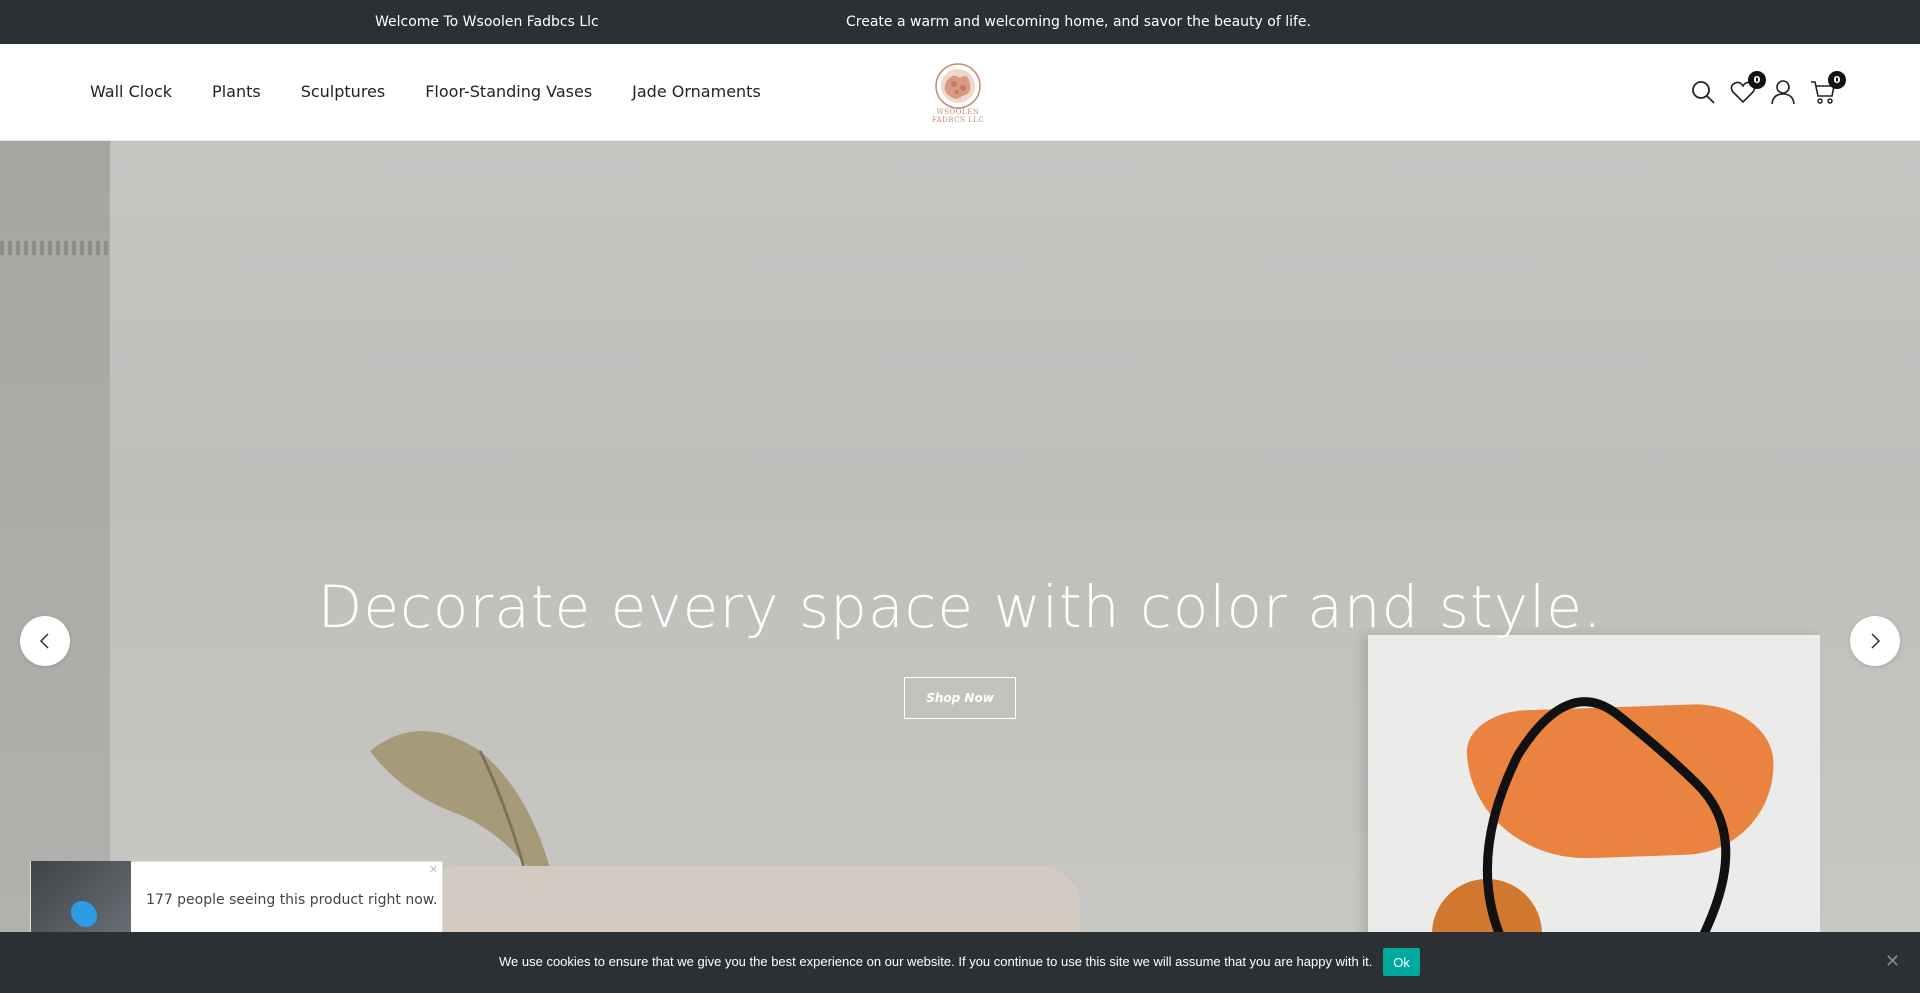  What do you see at coordinates (236, 91) in the screenshot?
I see `nav-plants: Plants` at bounding box center [236, 91].